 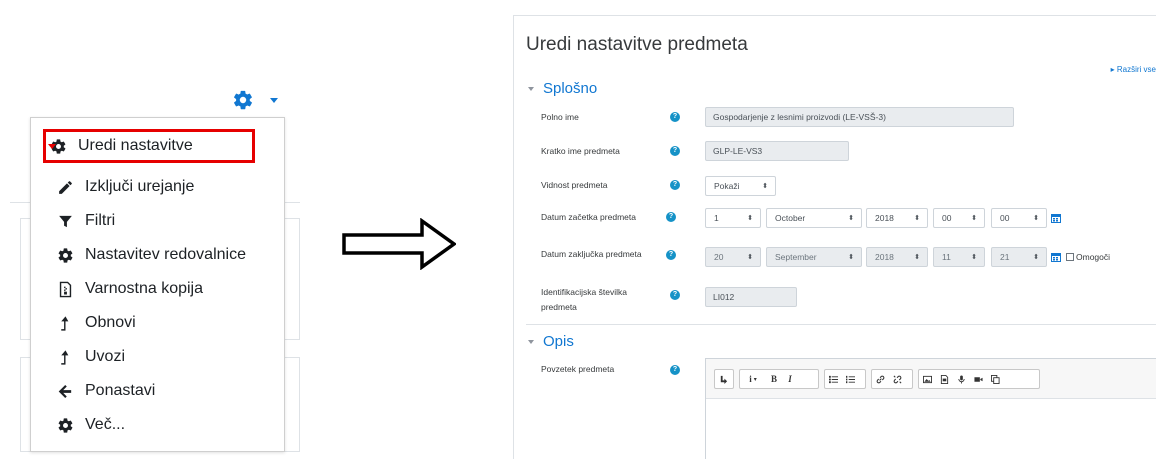 I want to click on enddate-hour-select: 11 ⬍, so click(x=959, y=257).